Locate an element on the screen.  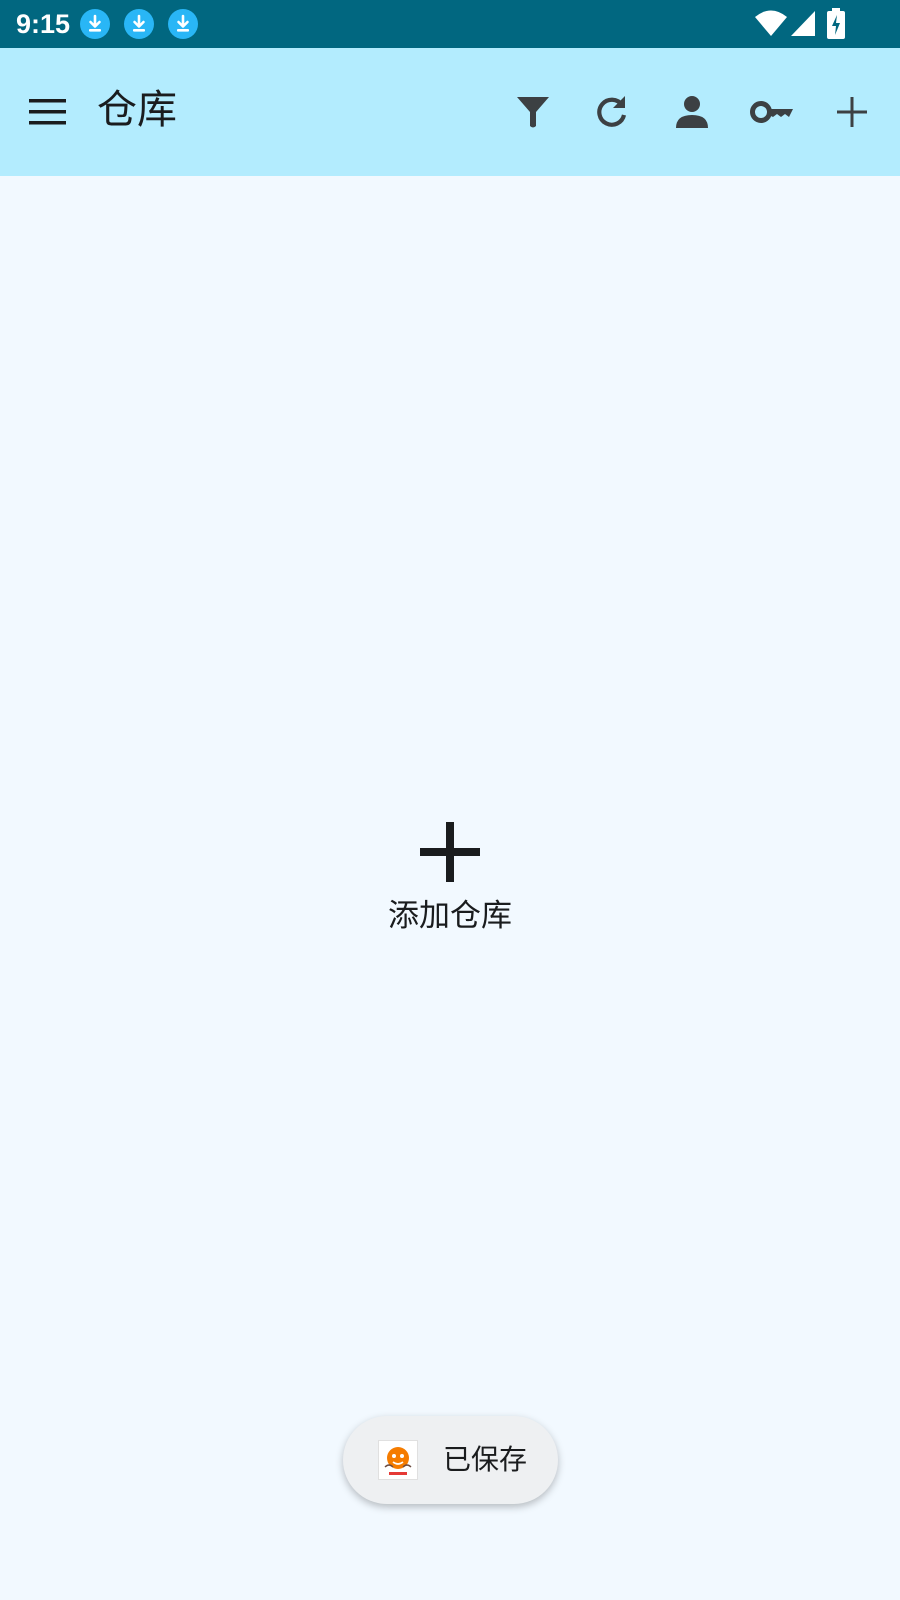
refresh-icon is located at coordinates (612, 111).